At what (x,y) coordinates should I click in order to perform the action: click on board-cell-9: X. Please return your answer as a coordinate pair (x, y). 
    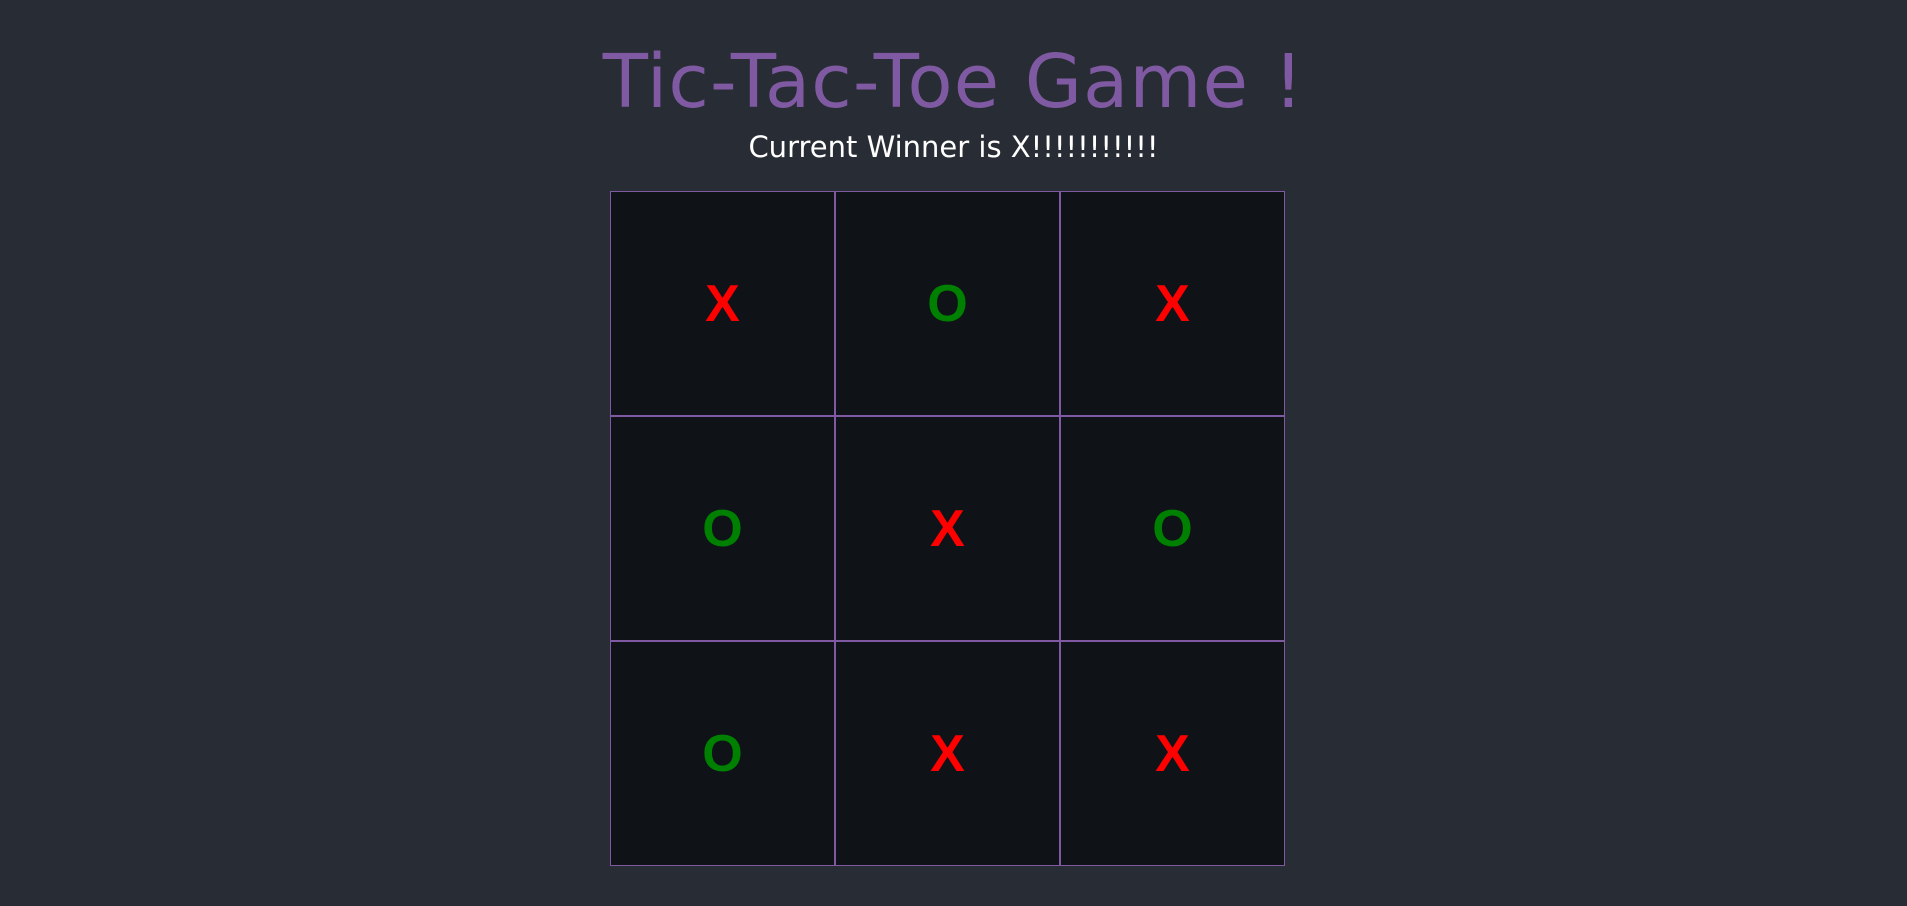
    Looking at the image, I should click on (1172, 753).